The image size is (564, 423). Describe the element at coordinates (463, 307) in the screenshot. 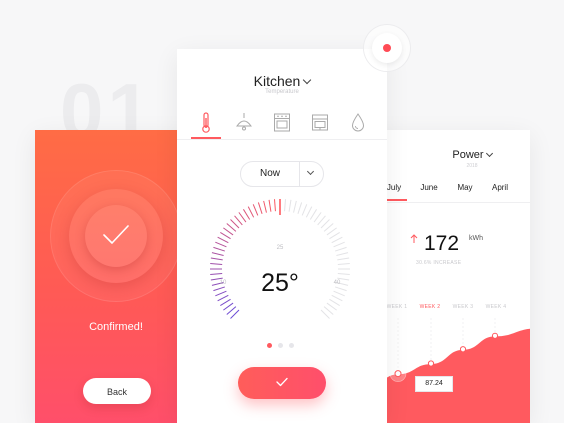

I see `week-label: WEEK 3` at that location.